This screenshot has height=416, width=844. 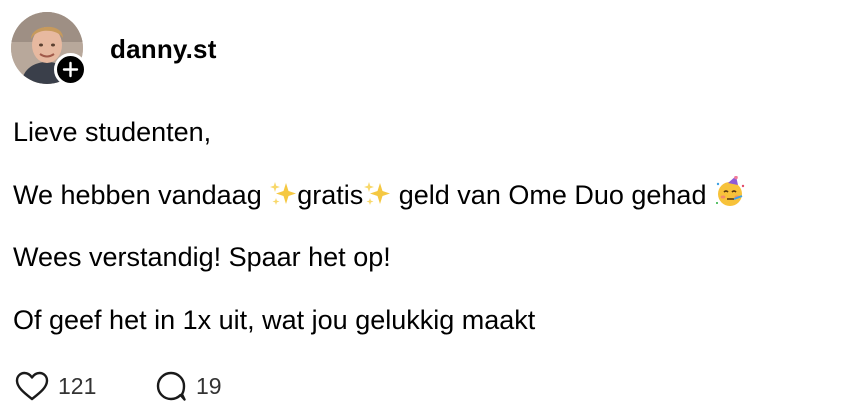 What do you see at coordinates (209, 385) in the screenshot?
I see `reply-count: 19` at bounding box center [209, 385].